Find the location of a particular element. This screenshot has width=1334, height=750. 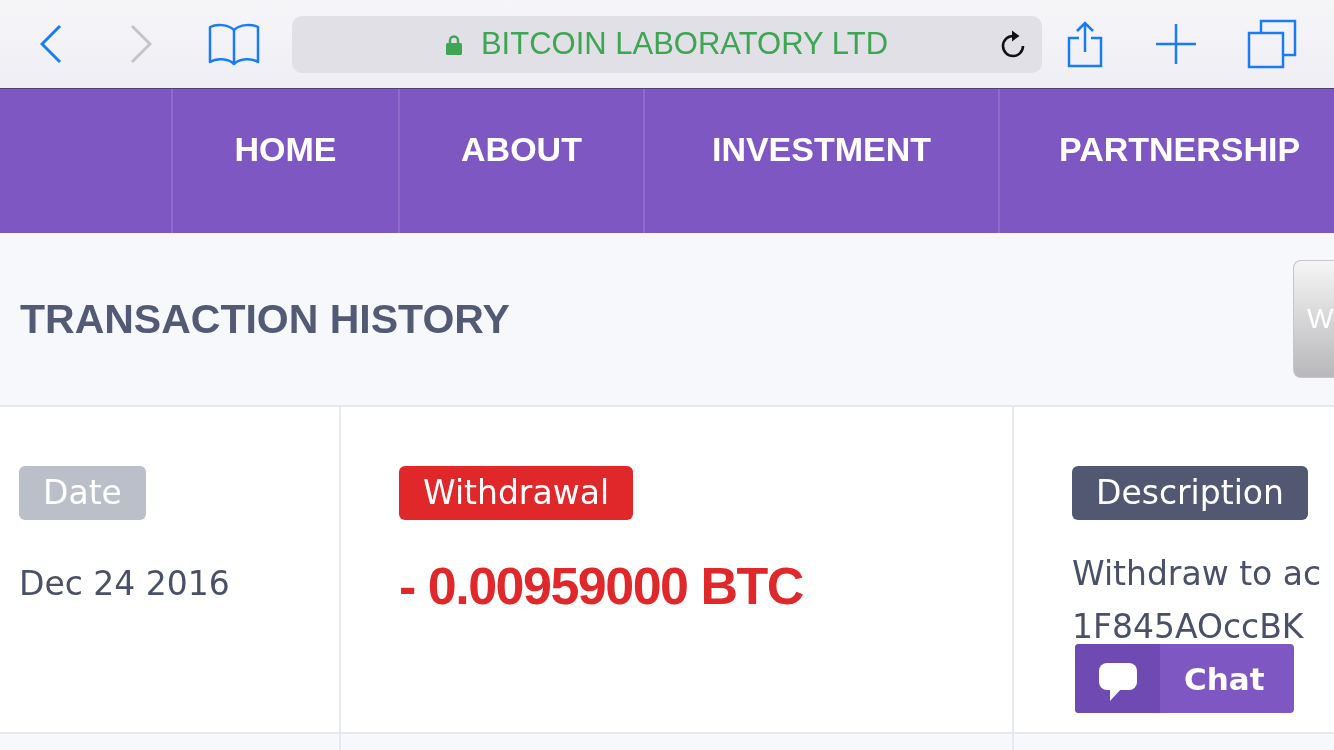

nav-link: PARTNERSHIP is located at coordinates (1166, 161).